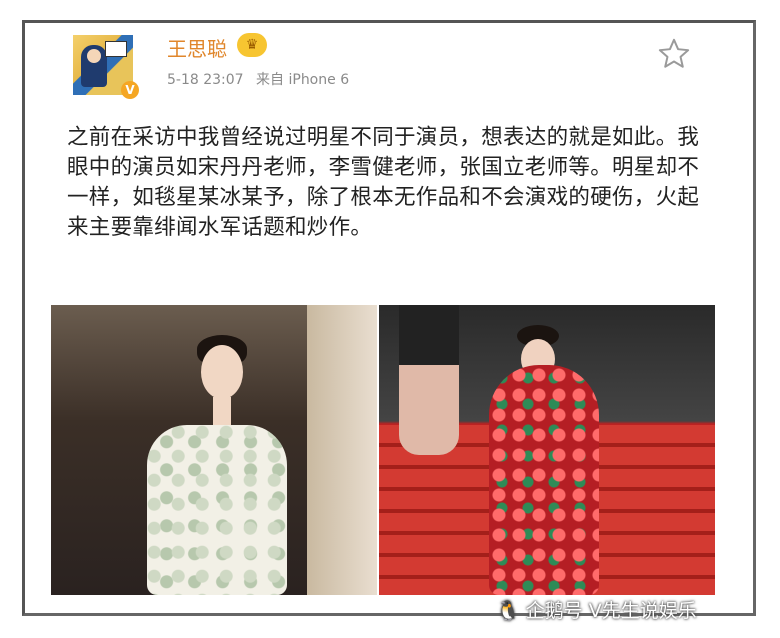 This screenshot has height=638, width=780. I want to click on post-meta: 5-18 23:07 来自 iPhone 6, so click(258, 79).